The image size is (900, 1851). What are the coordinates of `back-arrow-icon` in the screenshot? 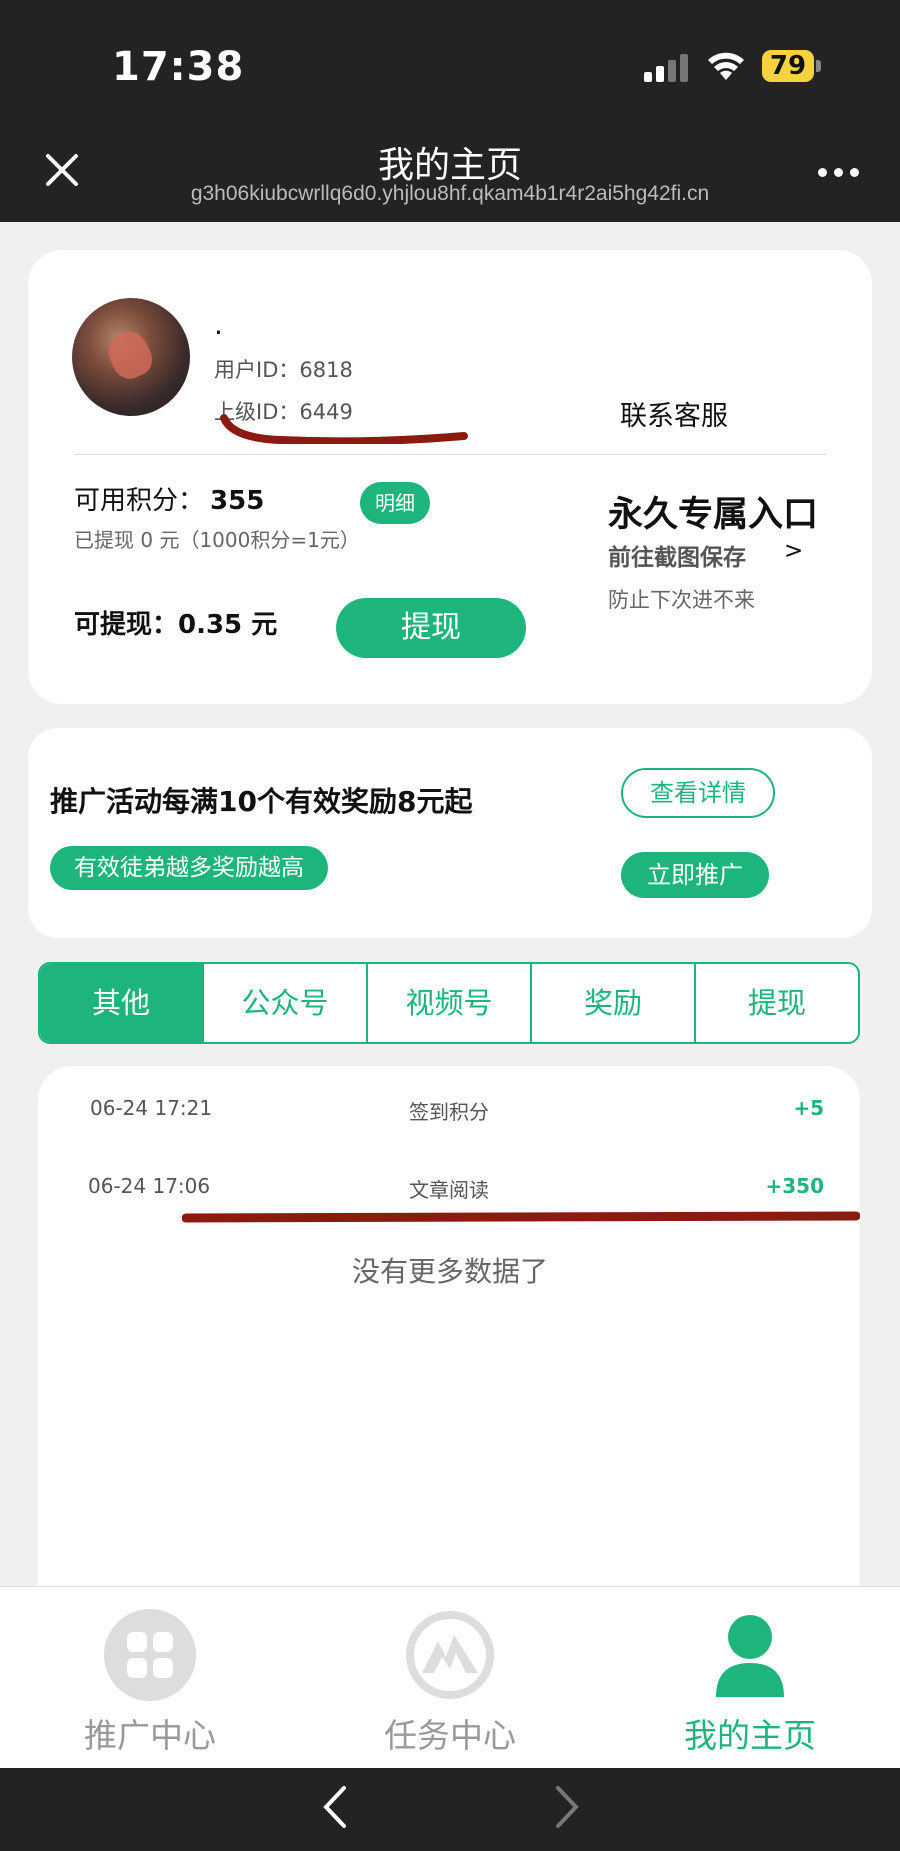 It's located at (335, 1807).